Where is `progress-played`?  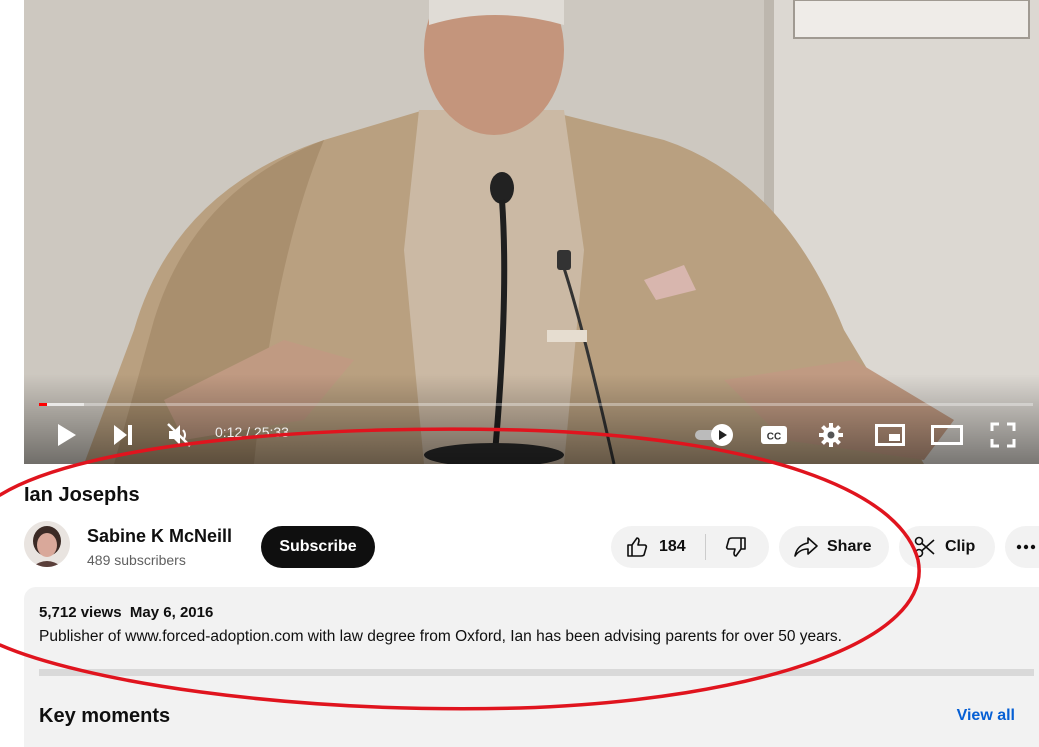
progress-played is located at coordinates (43, 404).